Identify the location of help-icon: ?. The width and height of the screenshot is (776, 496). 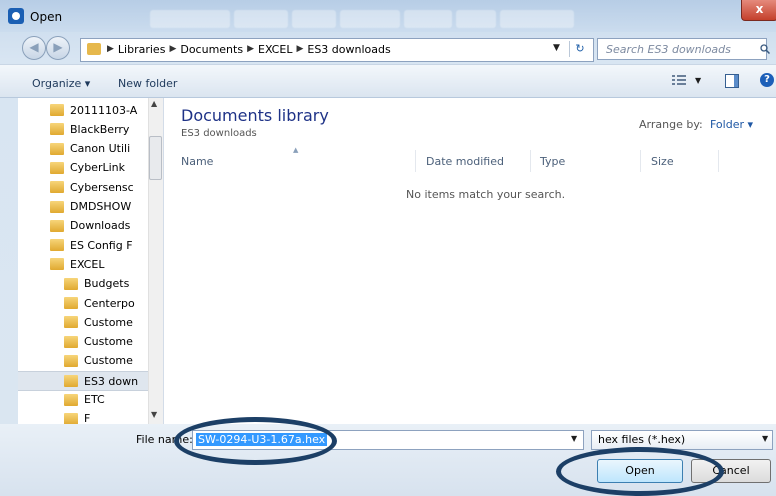
(767, 80).